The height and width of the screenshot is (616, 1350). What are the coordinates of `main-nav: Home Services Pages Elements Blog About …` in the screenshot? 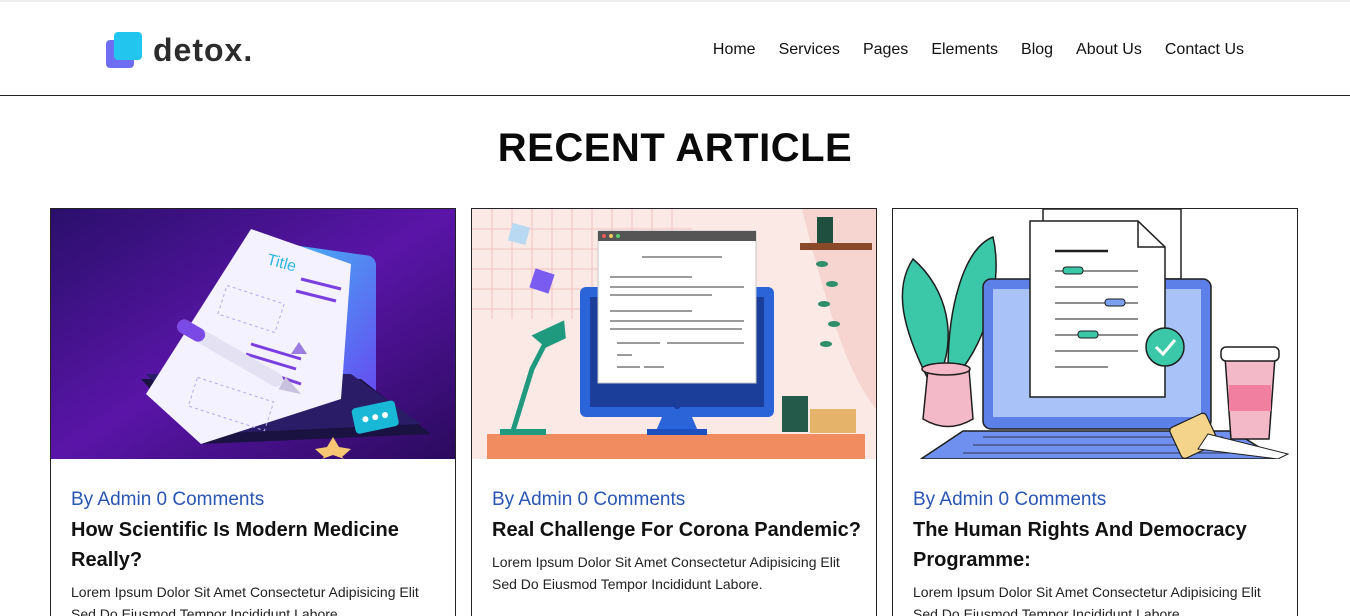 It's located at (967, 50).